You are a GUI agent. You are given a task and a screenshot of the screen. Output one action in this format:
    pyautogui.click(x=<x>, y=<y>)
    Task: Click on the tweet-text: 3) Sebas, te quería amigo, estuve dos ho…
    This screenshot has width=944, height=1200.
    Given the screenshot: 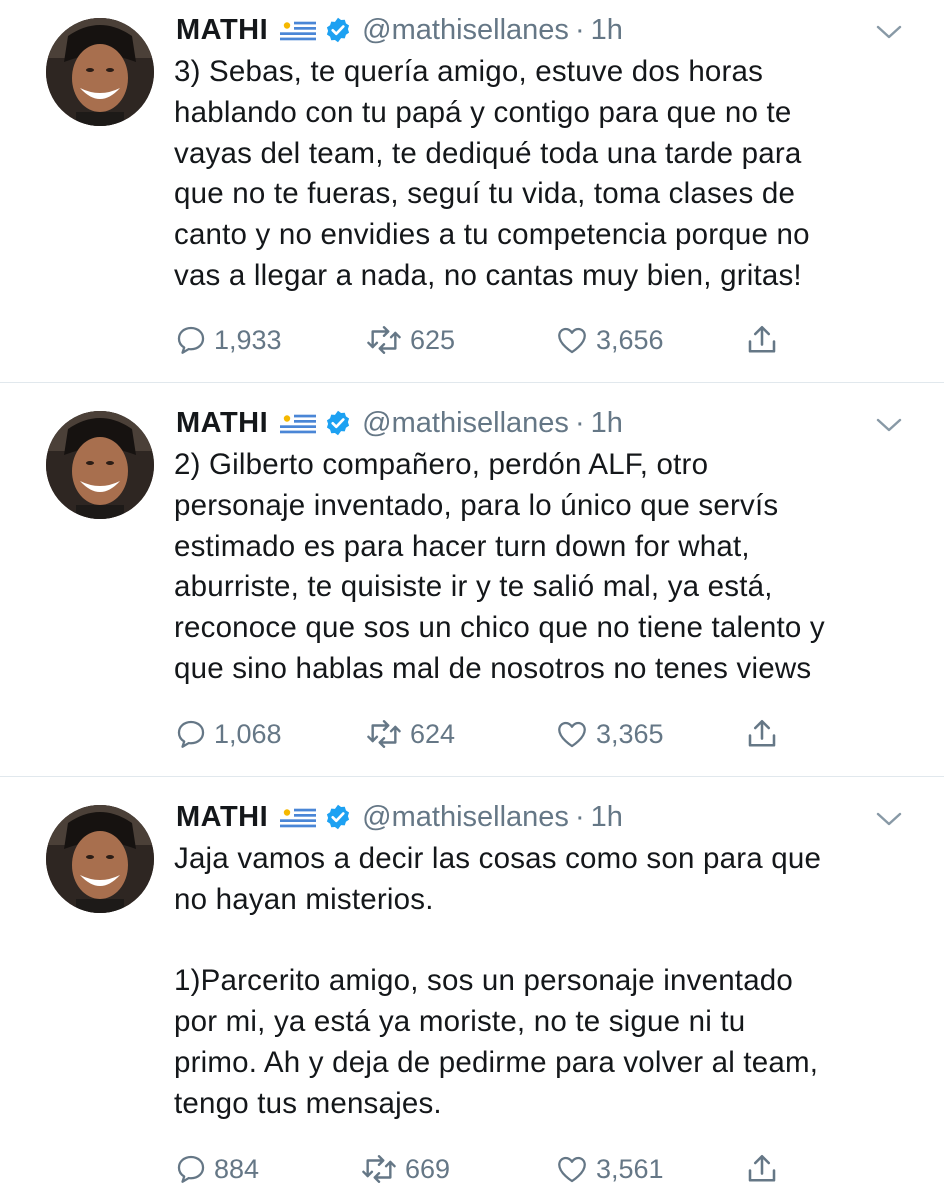 What is the action you would take?
    pyautogui.click(x=492, y=173)
    